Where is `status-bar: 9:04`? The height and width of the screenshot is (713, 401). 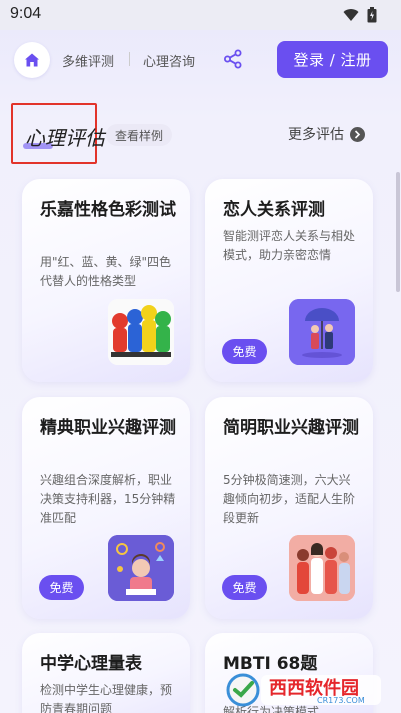
status-bar: 9:04 is located at coordinates (200, 15).